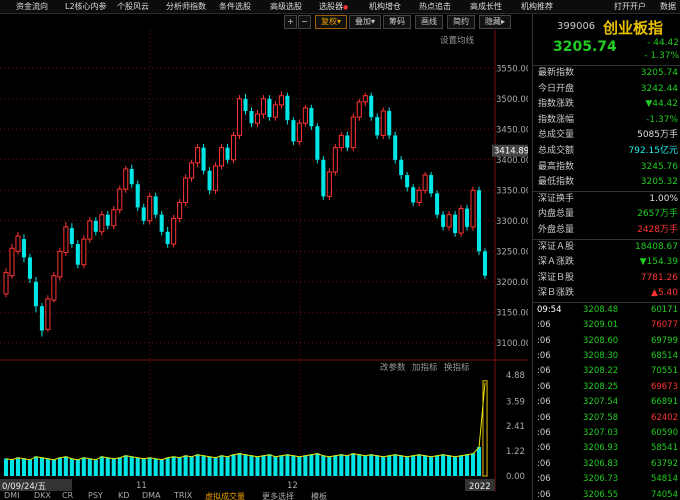  Describe the element at coordinates (656, 246) in the screenshot. I see `stat-value: 18408.67` at that location.